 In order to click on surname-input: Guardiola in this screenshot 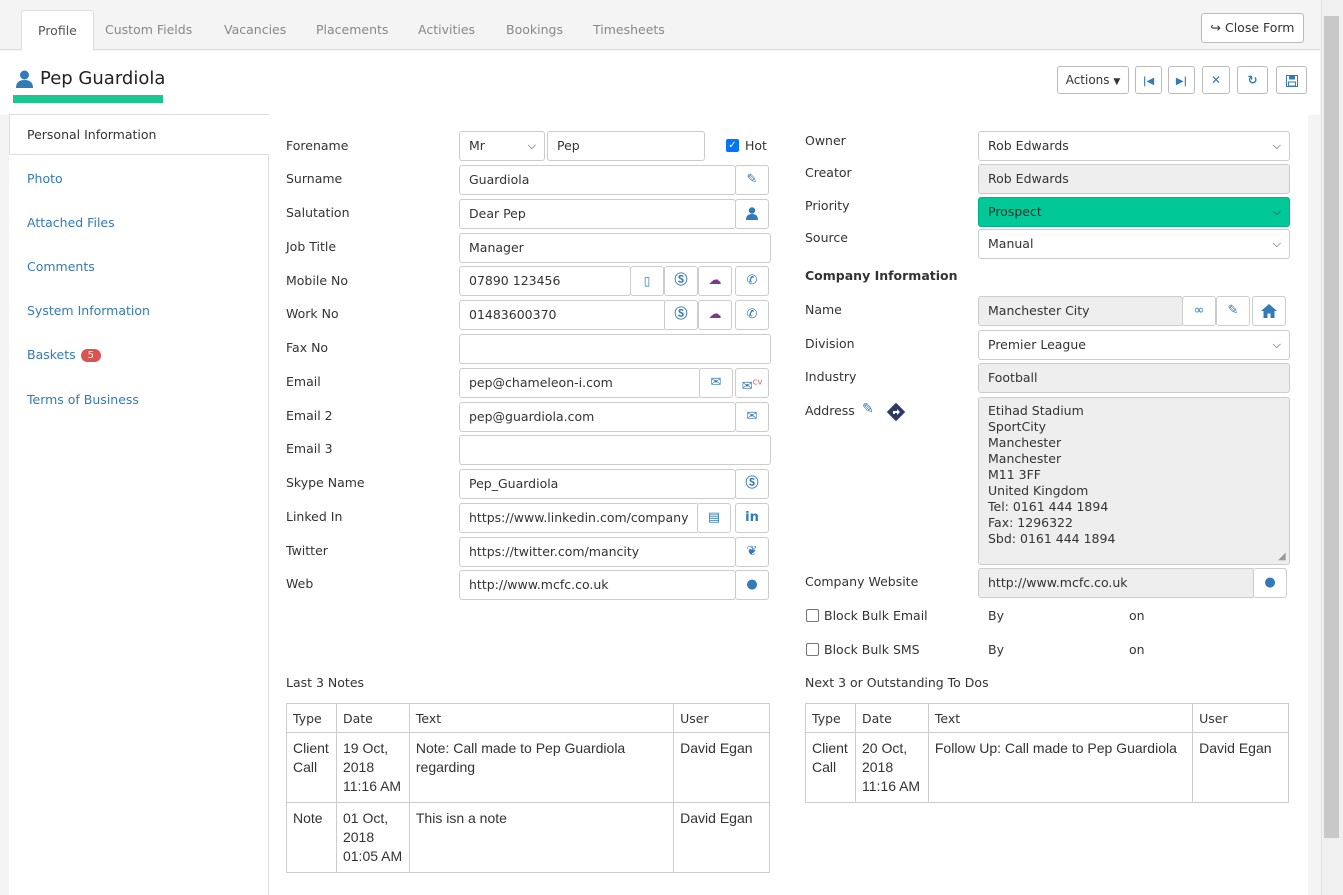, I will do `click(597, 180)`.